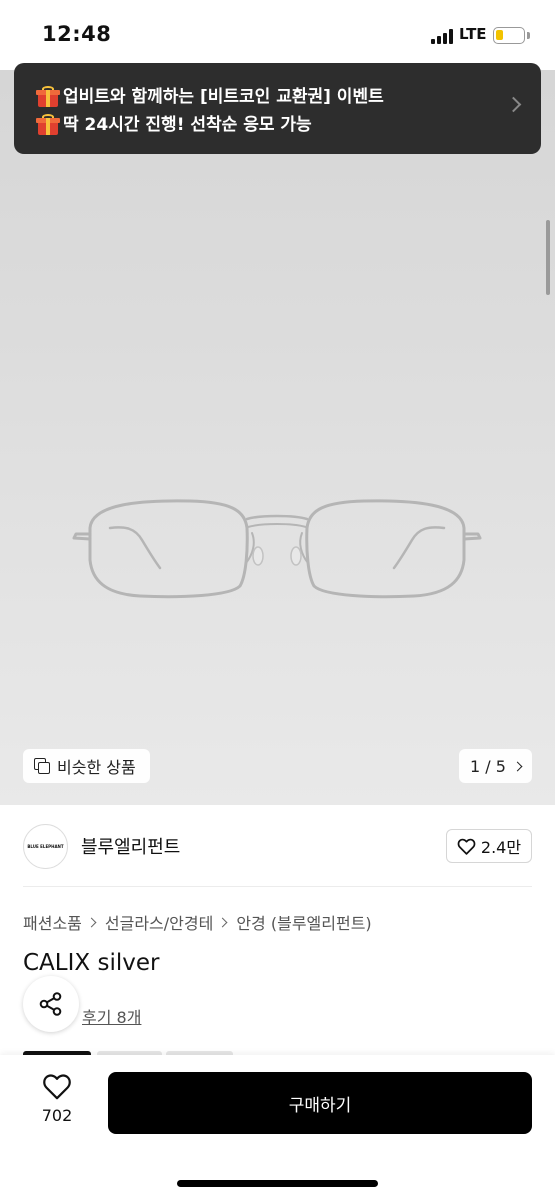  I want to click on status-time: 12:48, so click(77, 34).